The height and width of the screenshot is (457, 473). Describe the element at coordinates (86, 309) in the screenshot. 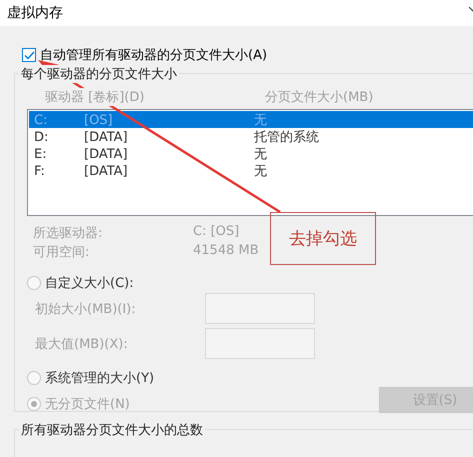

I see `field-label: 初始大小(MB)(I):` at that location.